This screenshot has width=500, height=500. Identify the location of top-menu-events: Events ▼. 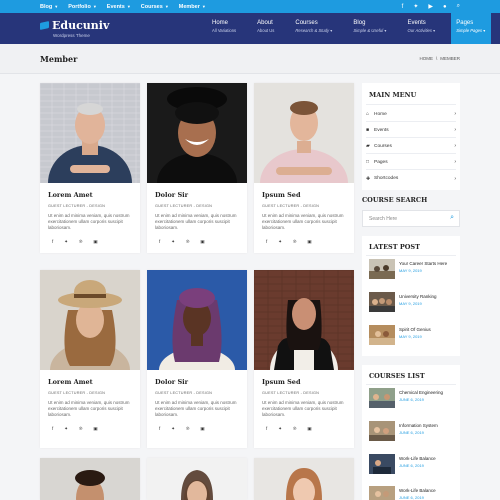
(119, 7).